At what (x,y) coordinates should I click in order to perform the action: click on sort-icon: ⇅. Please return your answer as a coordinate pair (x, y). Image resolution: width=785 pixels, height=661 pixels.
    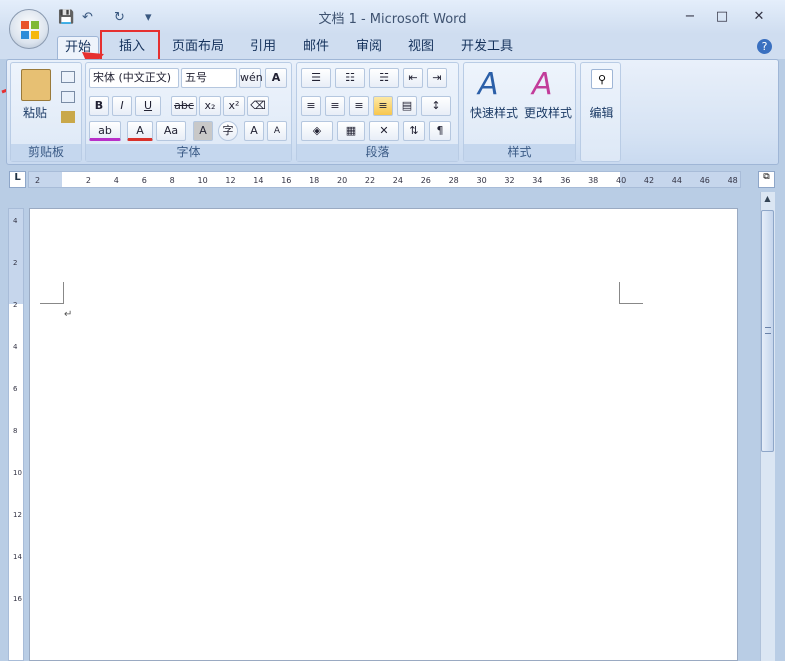
    Looking at the image, I should click on (414, 131).